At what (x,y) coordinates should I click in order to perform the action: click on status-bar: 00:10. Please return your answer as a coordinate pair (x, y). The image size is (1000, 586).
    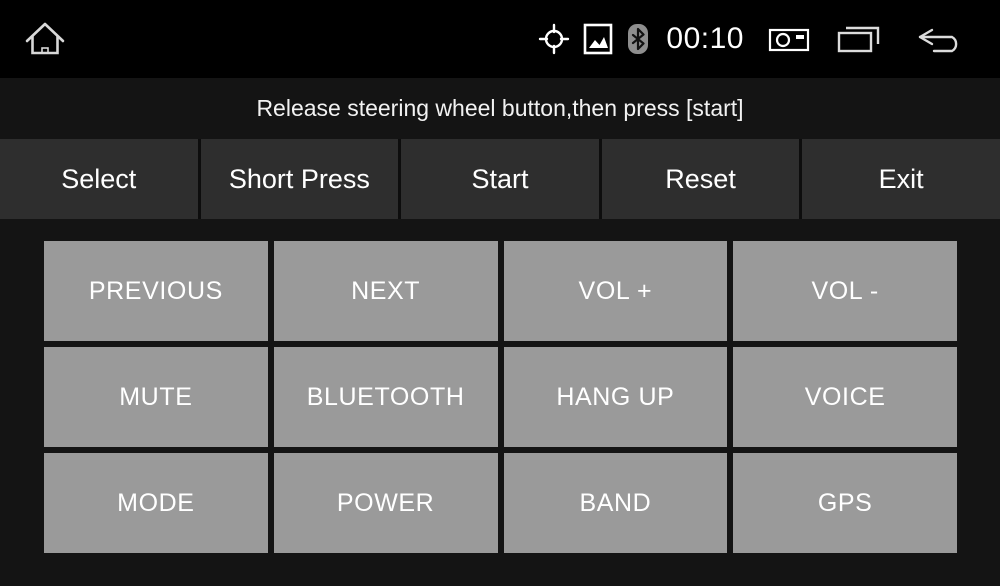
    Looking at the image, I should click on (500, 39).